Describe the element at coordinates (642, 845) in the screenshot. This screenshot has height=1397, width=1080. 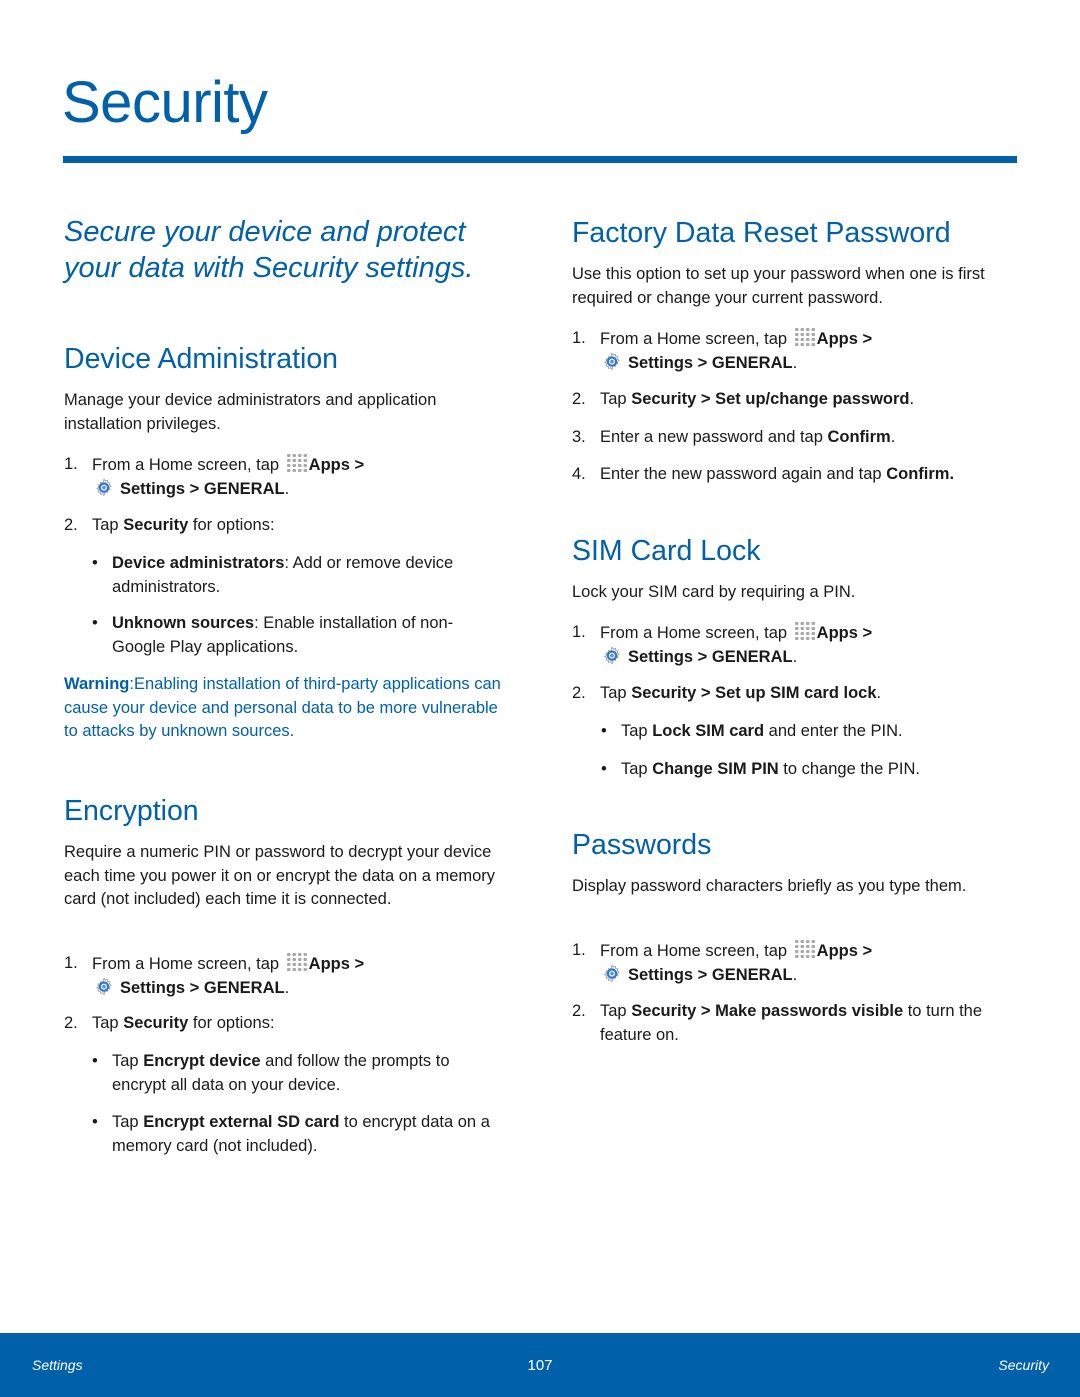
I see `heading-passwords: Passwords` at that location.